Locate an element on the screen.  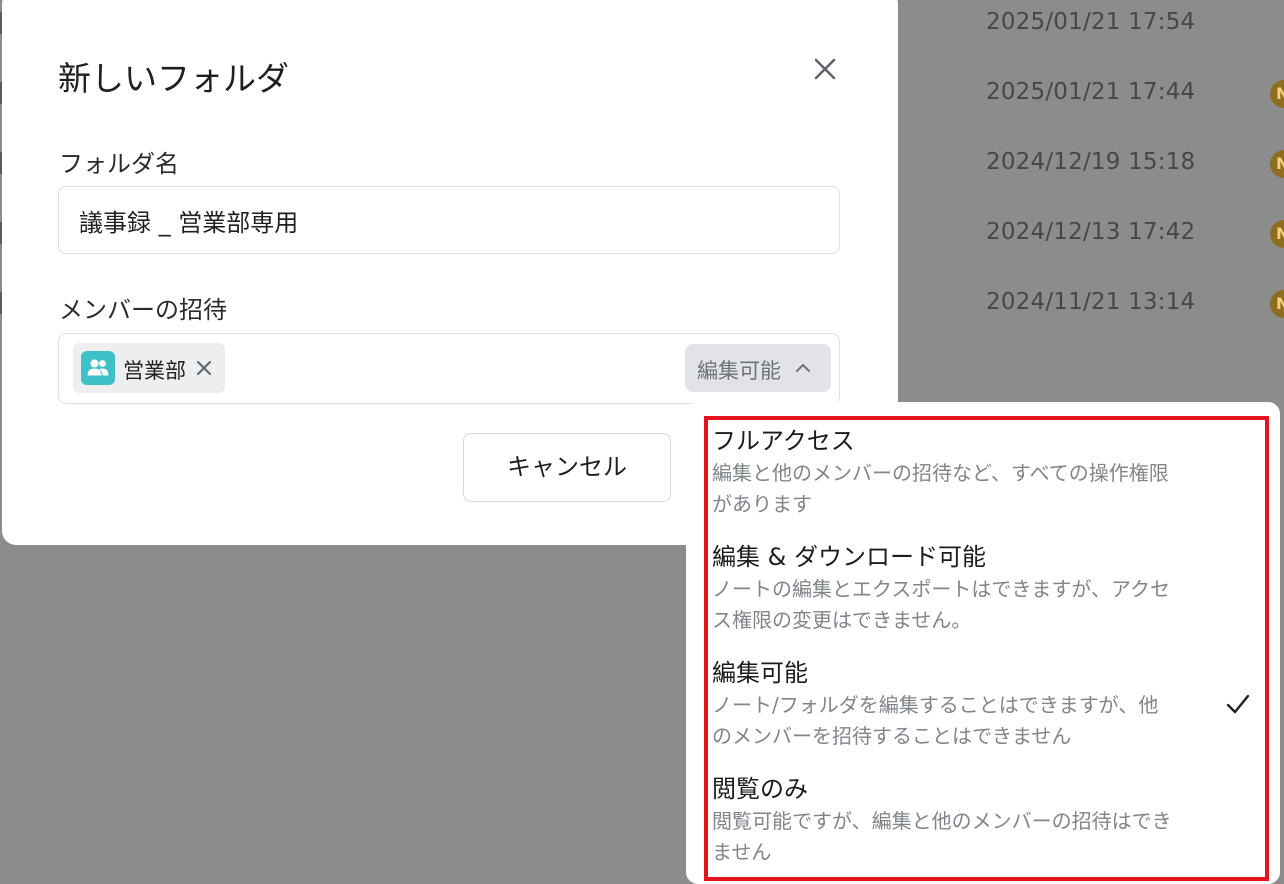
option-description-line: 閲覧可能ですが、編集と他のメンバーの招待はでき is located at coordinates (942, 821).